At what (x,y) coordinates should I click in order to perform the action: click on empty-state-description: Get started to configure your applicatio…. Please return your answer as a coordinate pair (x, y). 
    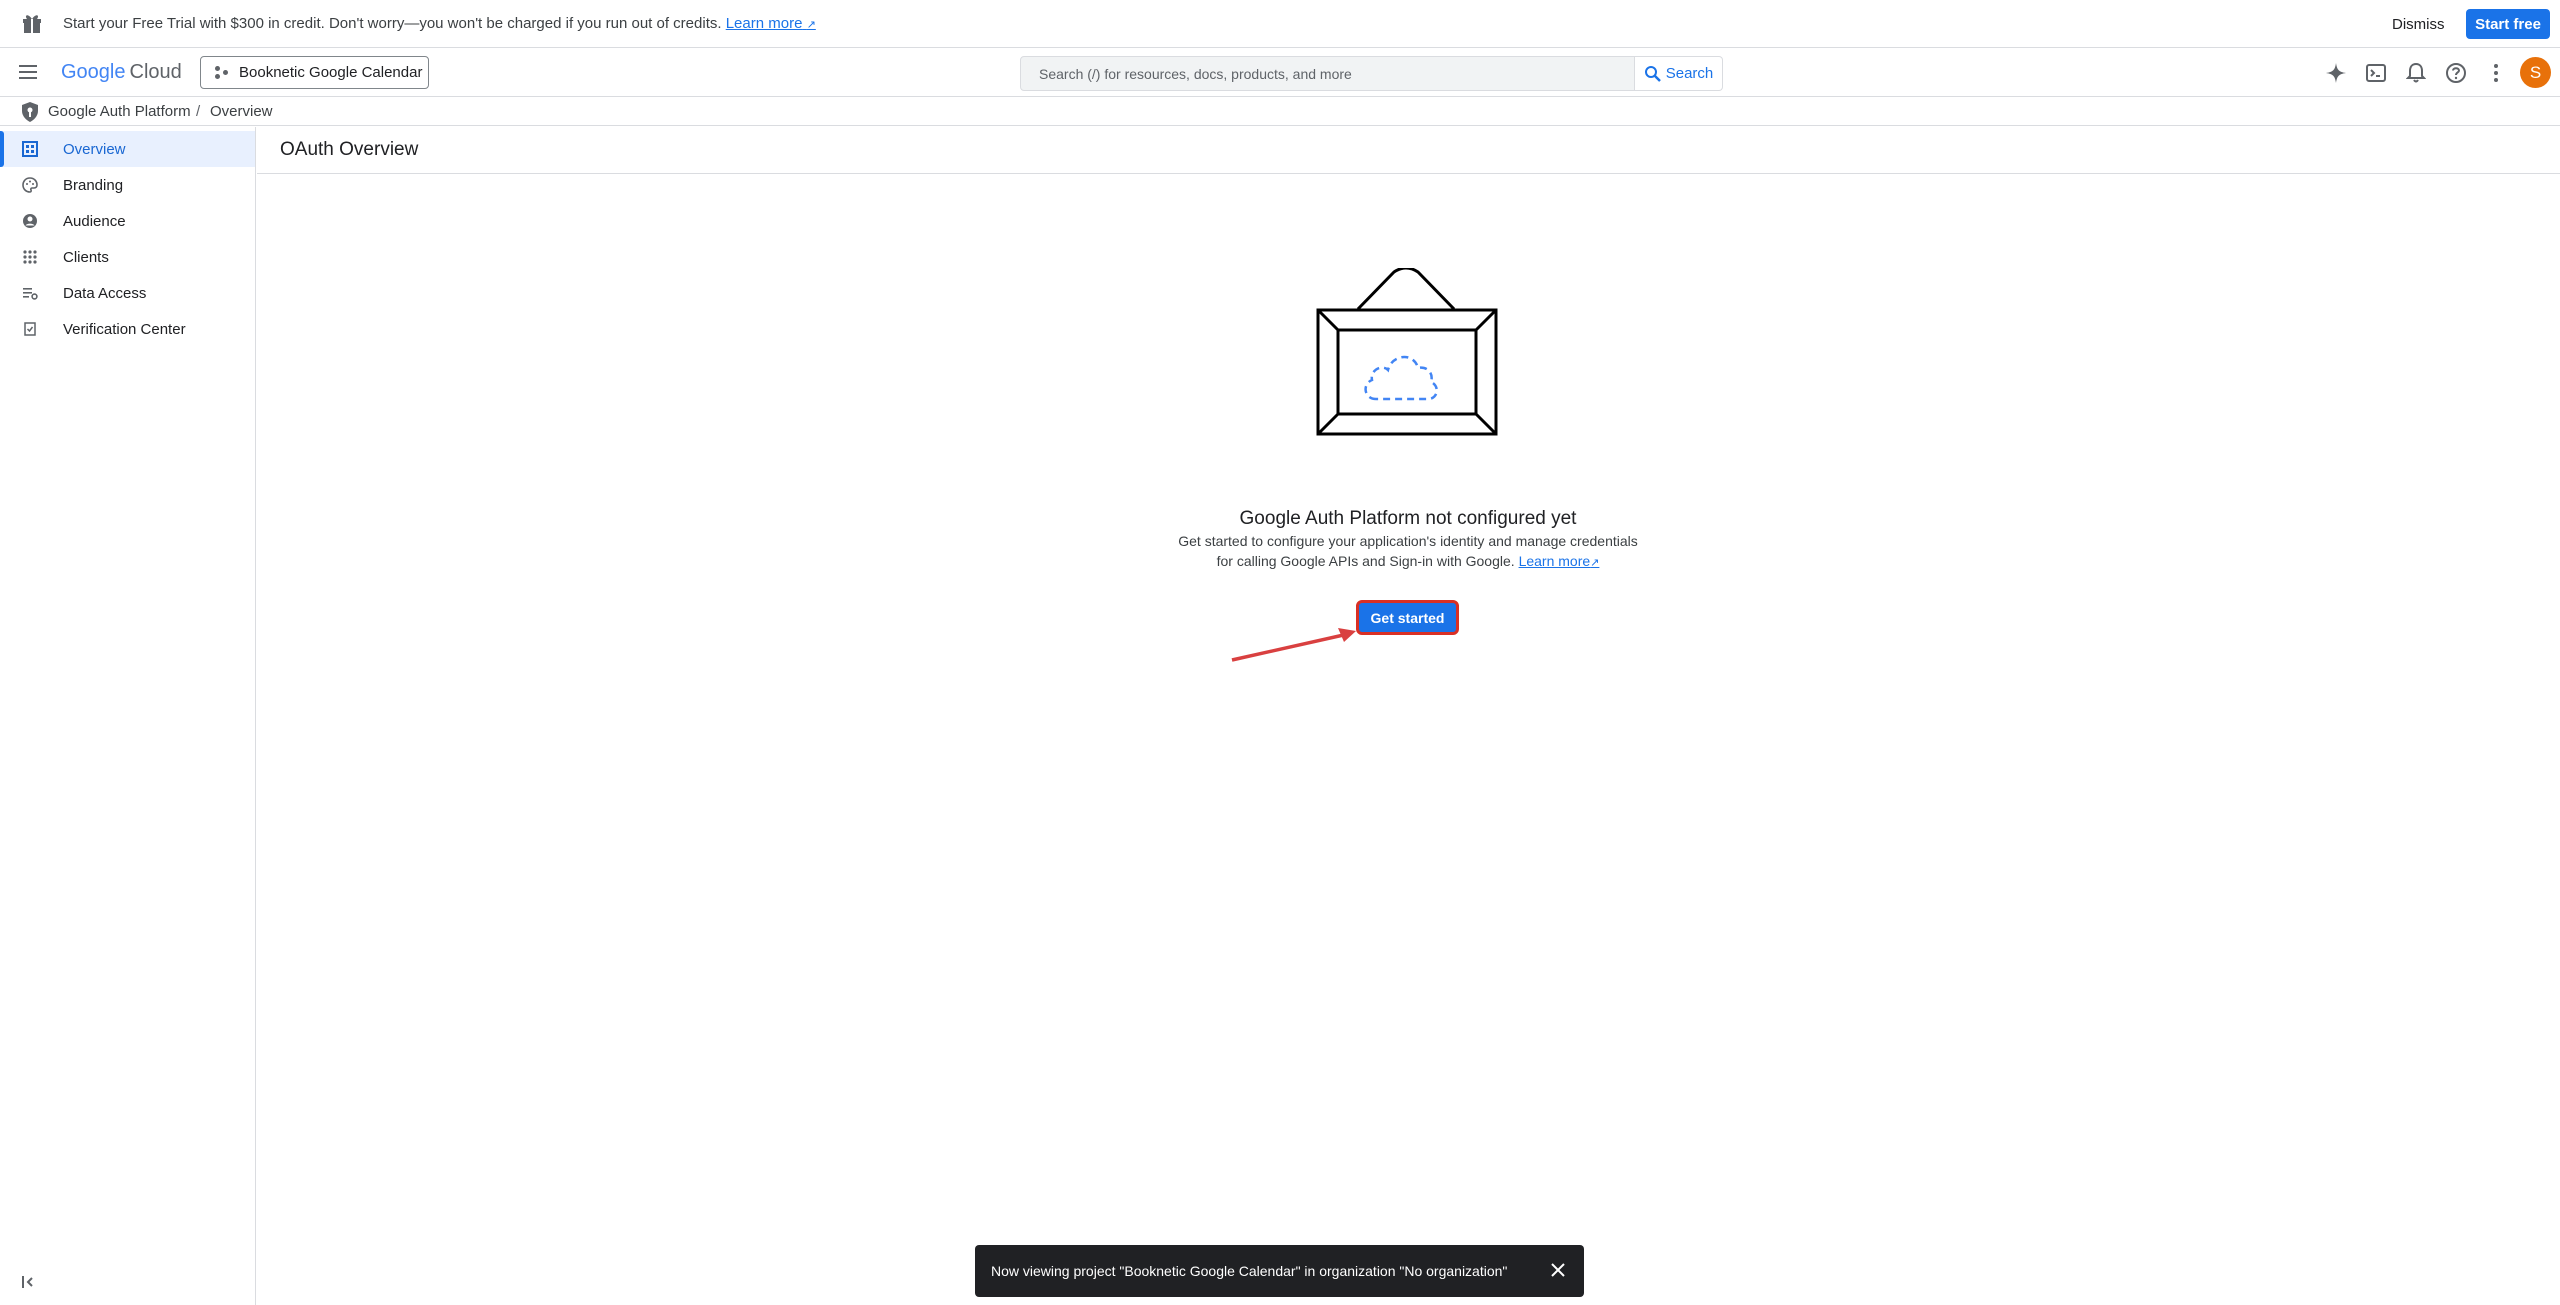
    Looking at the image, I should click on (1408, 552).